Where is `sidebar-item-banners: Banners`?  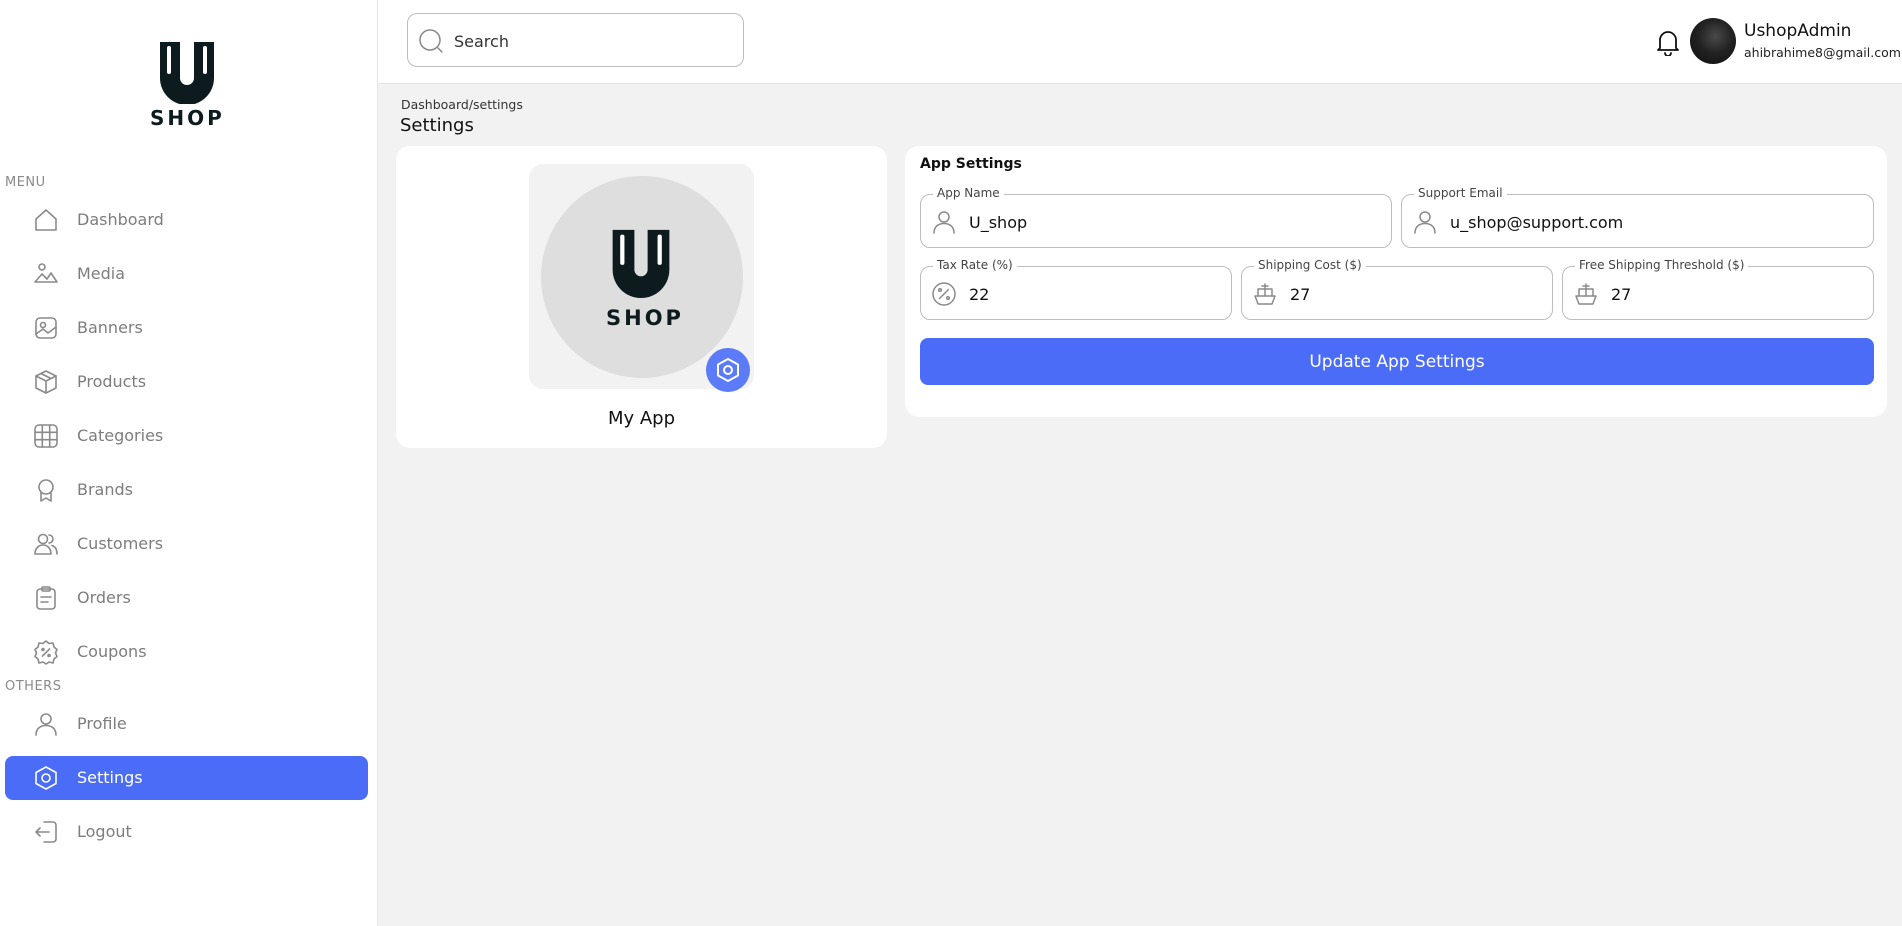
sidebar-item-banners: Banners is located at coordinates (186, 328).